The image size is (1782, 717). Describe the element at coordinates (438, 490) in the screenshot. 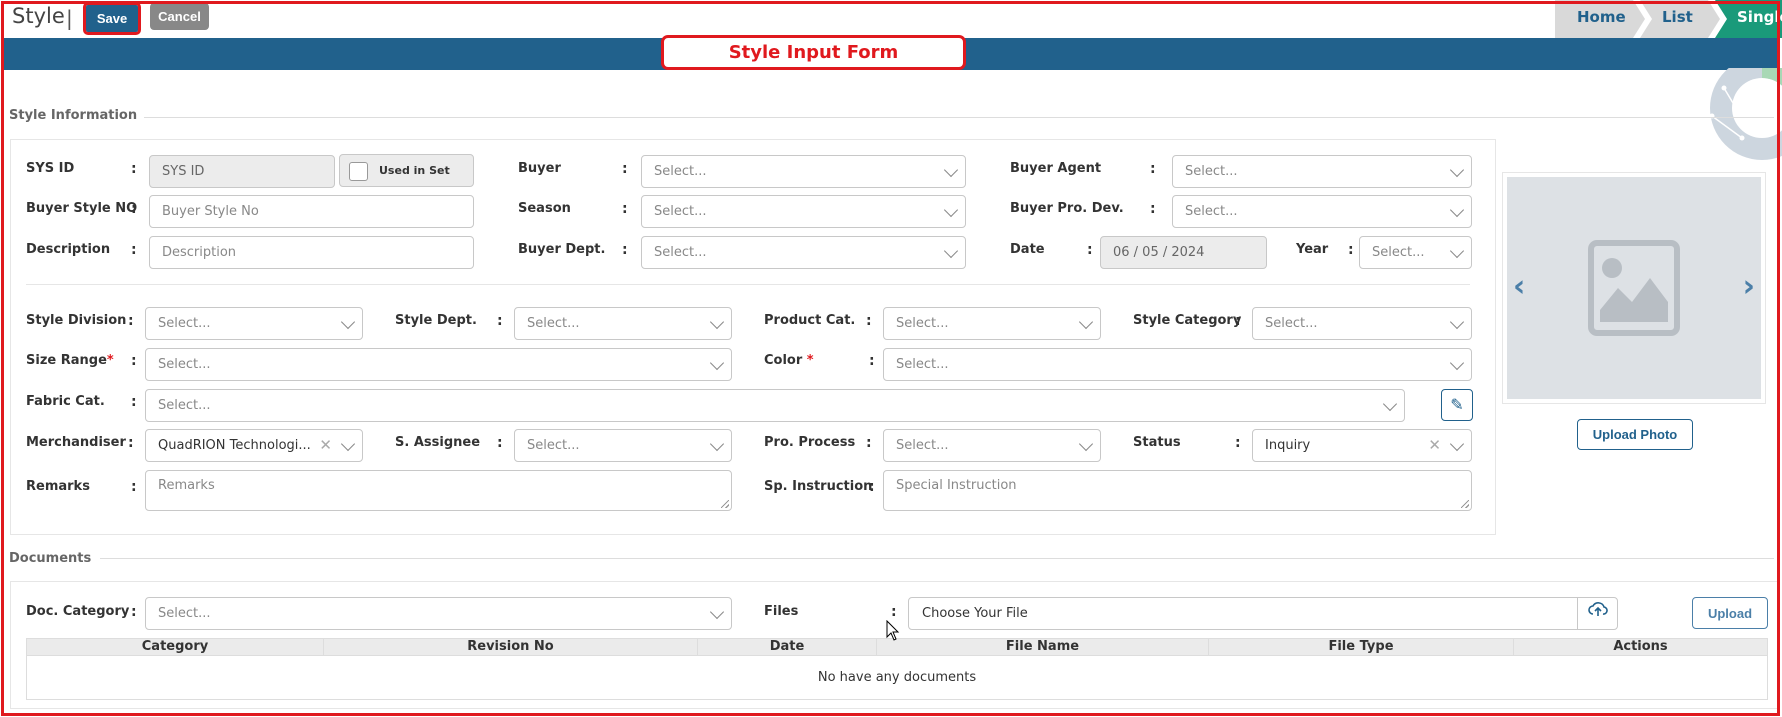

I see `remarks-textarea: Remarks` at that location.